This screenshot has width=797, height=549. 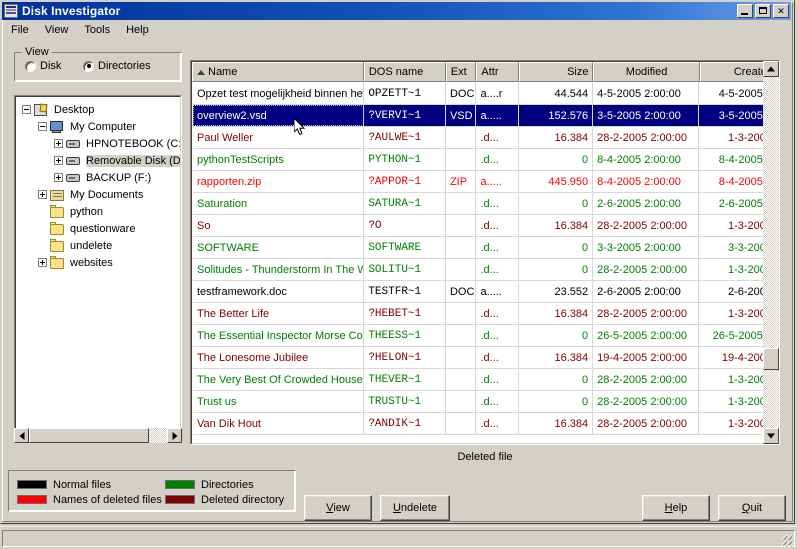 What do you see at coordinates (556, 313) in the screenshot?
I see `cell-size: 16.384` at bounding box center [556, 313].